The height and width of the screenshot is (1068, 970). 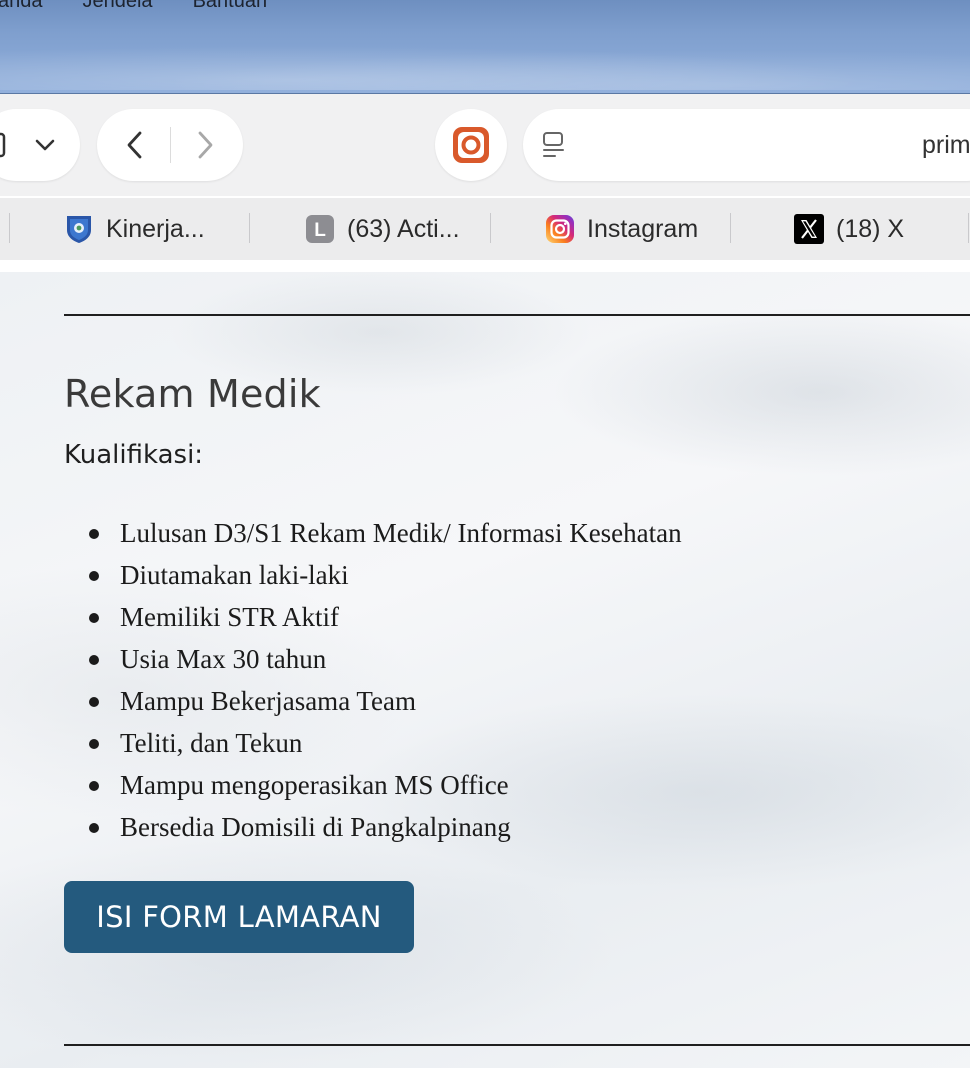 What do you see at coordinates (870, 228) in the screenshot?
I see `bookmark-label: (18) X` at bounding box center [870, 228].